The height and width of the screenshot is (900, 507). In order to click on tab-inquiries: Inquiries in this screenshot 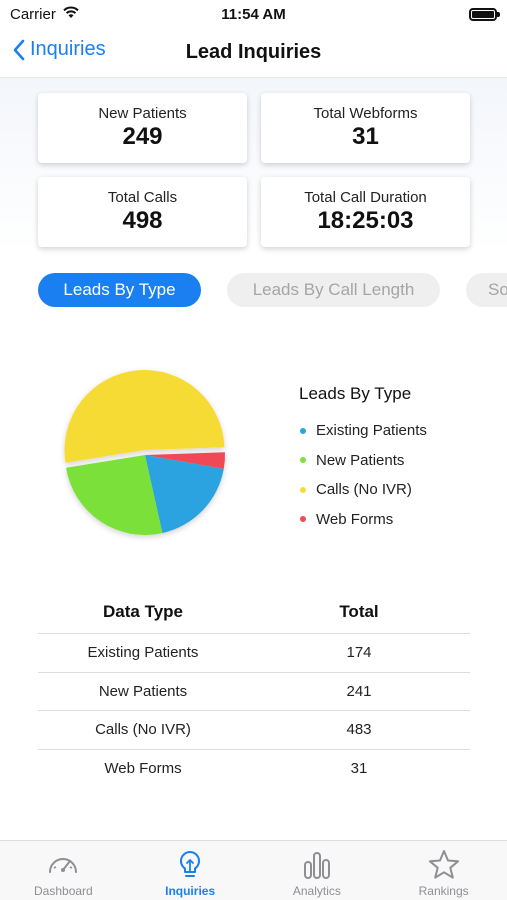, I will do `click(190, 870)`.